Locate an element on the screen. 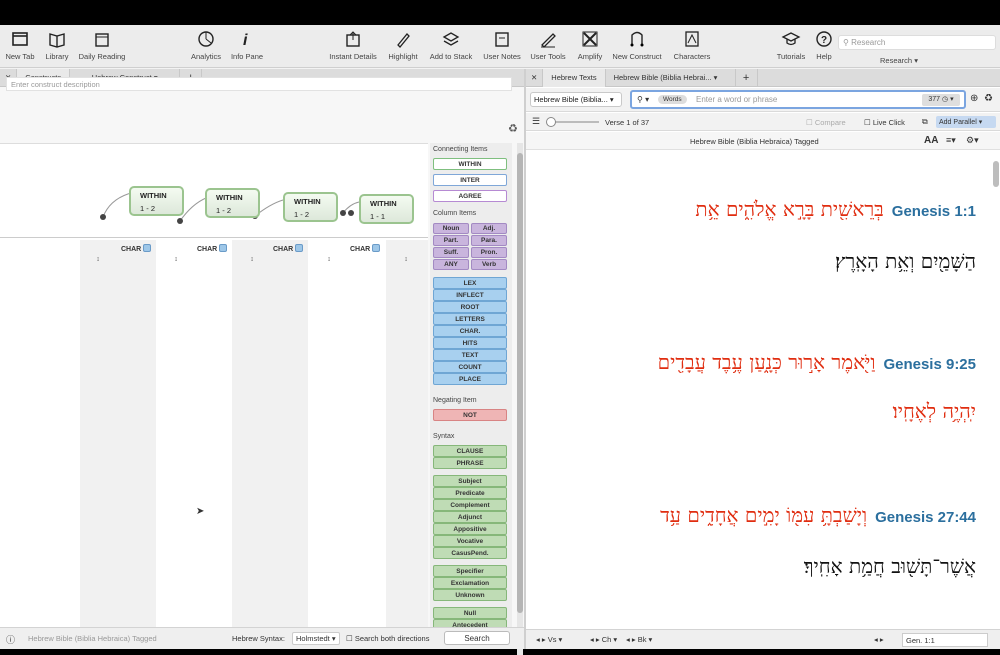 The width and height of the screenshot is (1000, 655). search-mode-pill: Words is located at coordinates (672, 99).